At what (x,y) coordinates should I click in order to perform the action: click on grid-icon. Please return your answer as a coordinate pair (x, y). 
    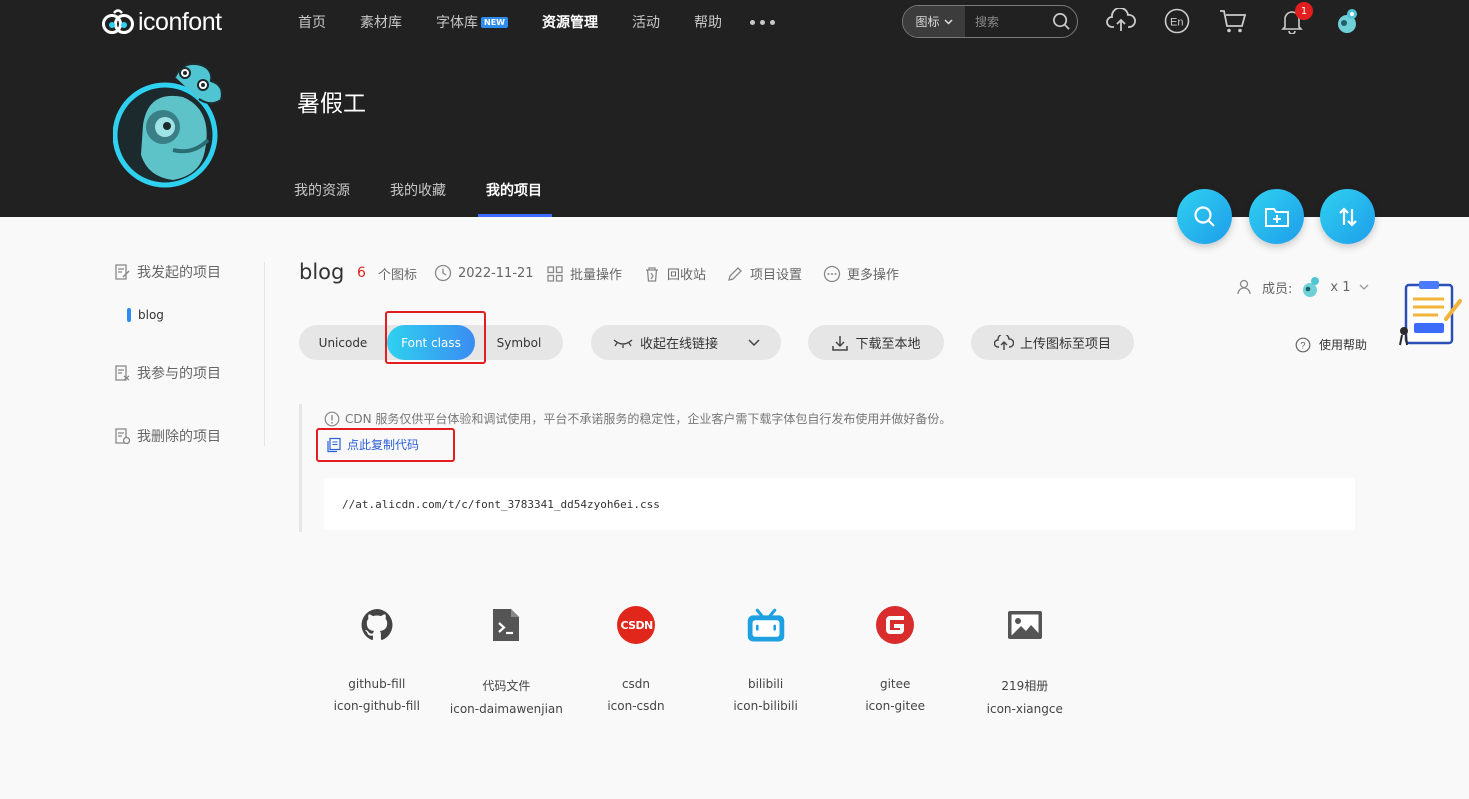
    Looking at the image, I should click on (555, 273).